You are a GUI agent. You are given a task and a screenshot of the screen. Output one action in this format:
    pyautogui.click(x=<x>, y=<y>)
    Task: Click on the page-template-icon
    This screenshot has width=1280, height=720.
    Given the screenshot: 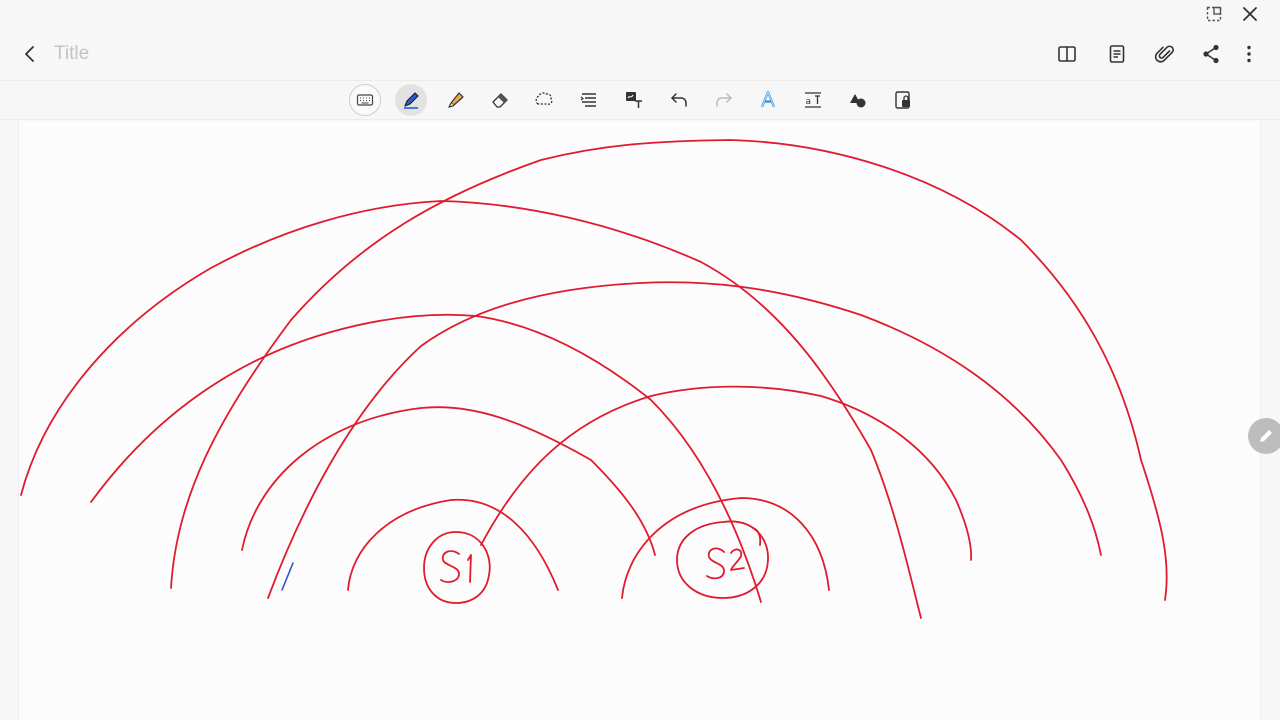 What is the action you would take?
    pyautogui.click(x=1117, y=54)
    